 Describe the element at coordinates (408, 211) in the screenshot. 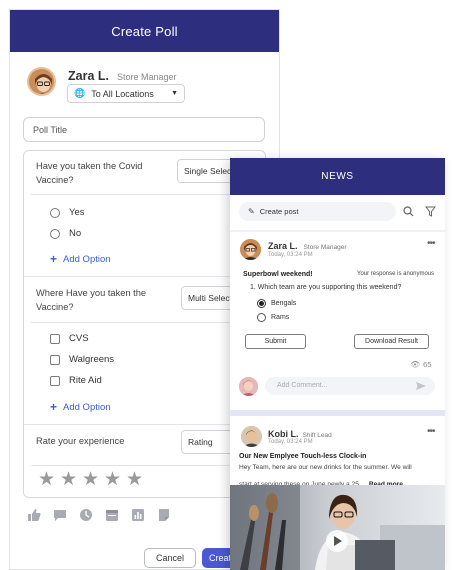

I see `search-icon` at that location.